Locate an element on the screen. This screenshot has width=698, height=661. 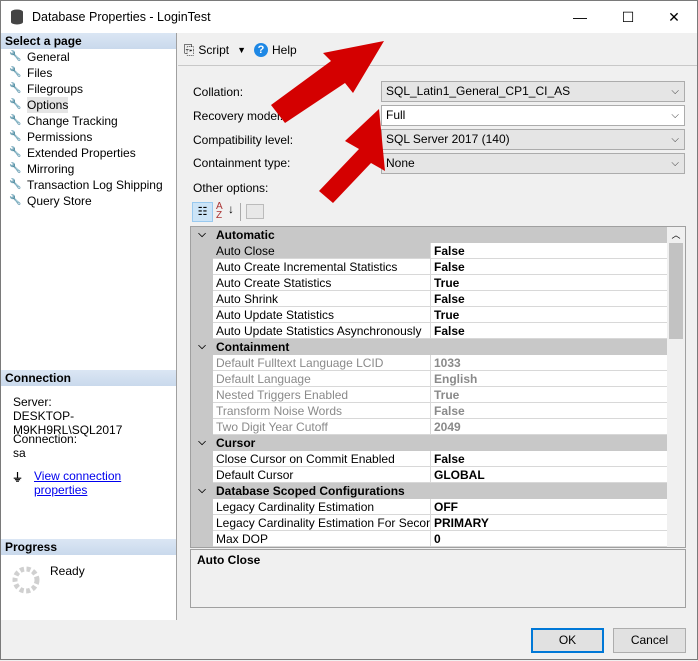
property-name: Nested Triggers Enabled is located at coordinates (321, 395).